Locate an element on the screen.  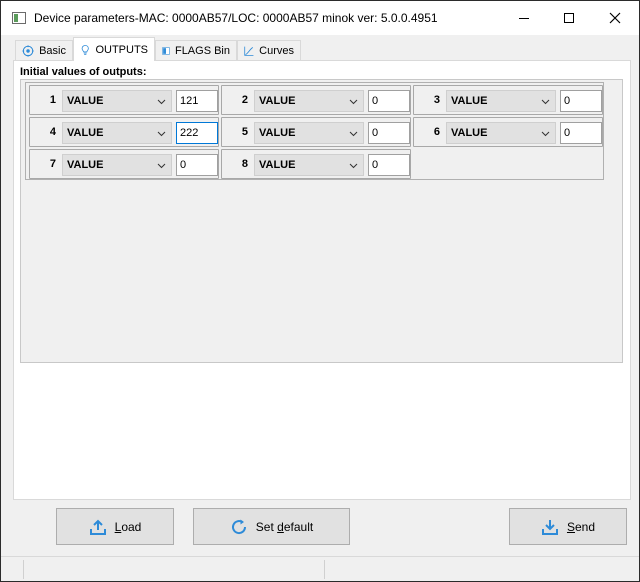
minimize-icon is located at coordinates (524, 18).